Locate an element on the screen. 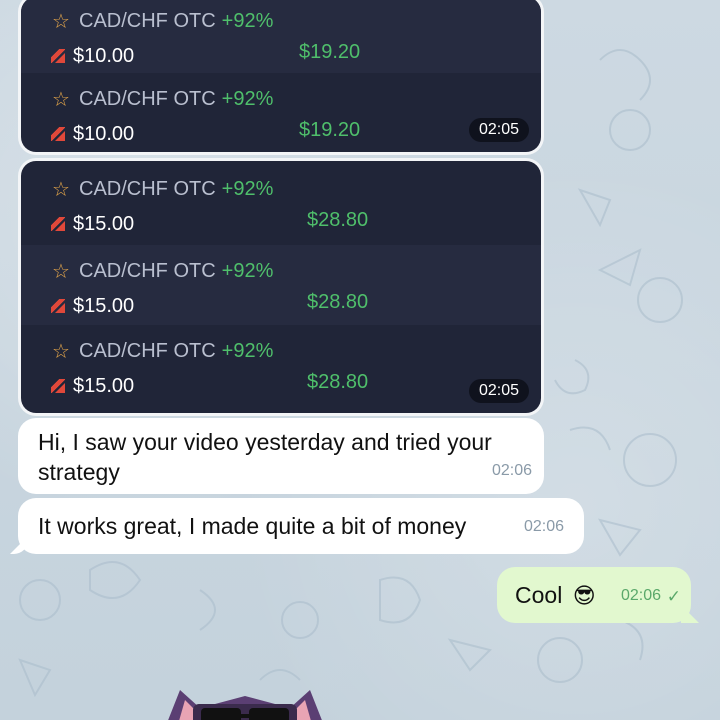  message-text: Cool is located at coordinates (539, 595).